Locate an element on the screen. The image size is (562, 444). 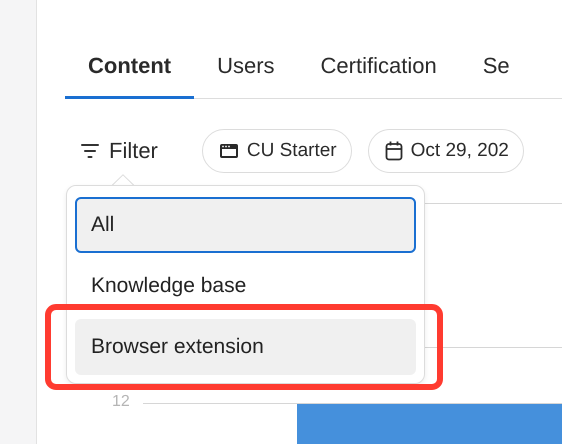
filter-button: Filter is located at coordinates (119, 151).